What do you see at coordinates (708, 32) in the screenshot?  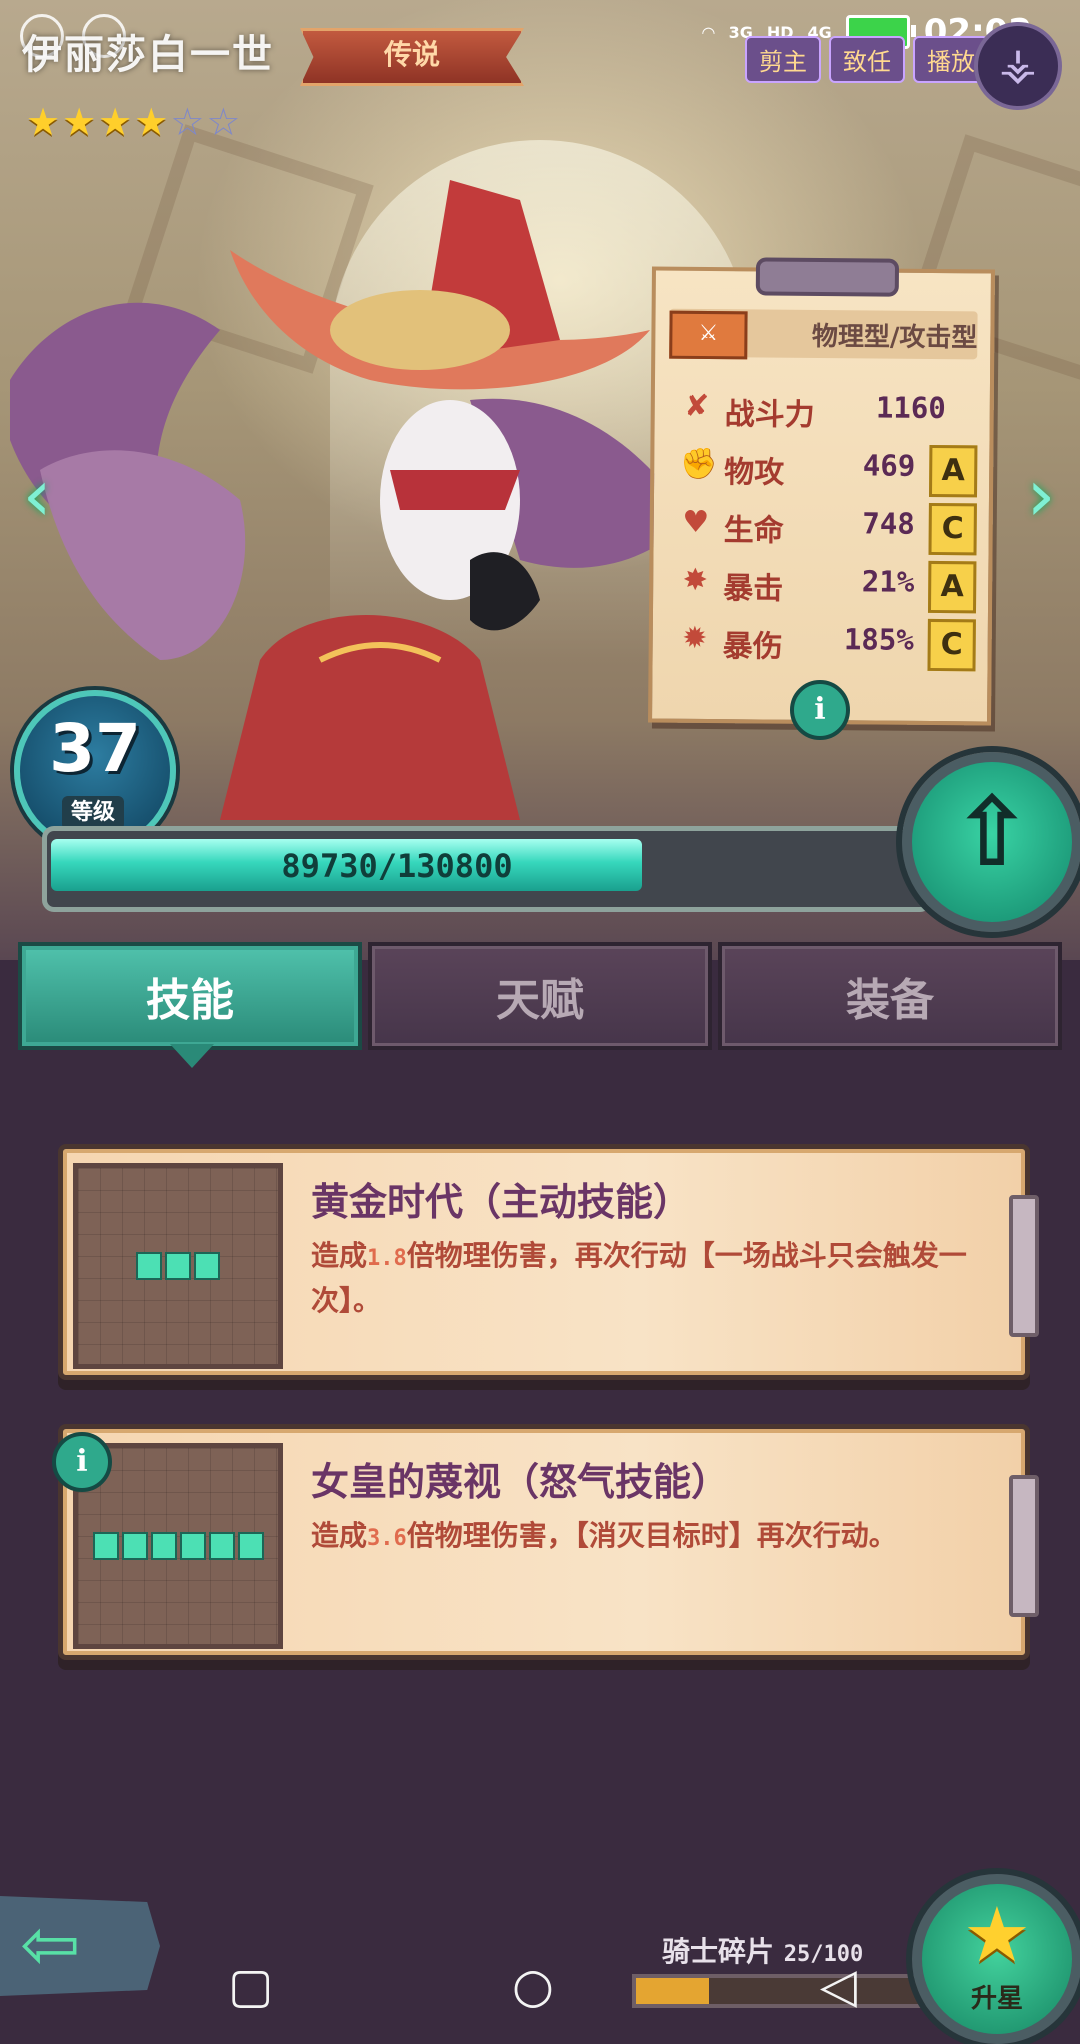 I see `wifi-icon: ◠` at bounding box center [708, 32].